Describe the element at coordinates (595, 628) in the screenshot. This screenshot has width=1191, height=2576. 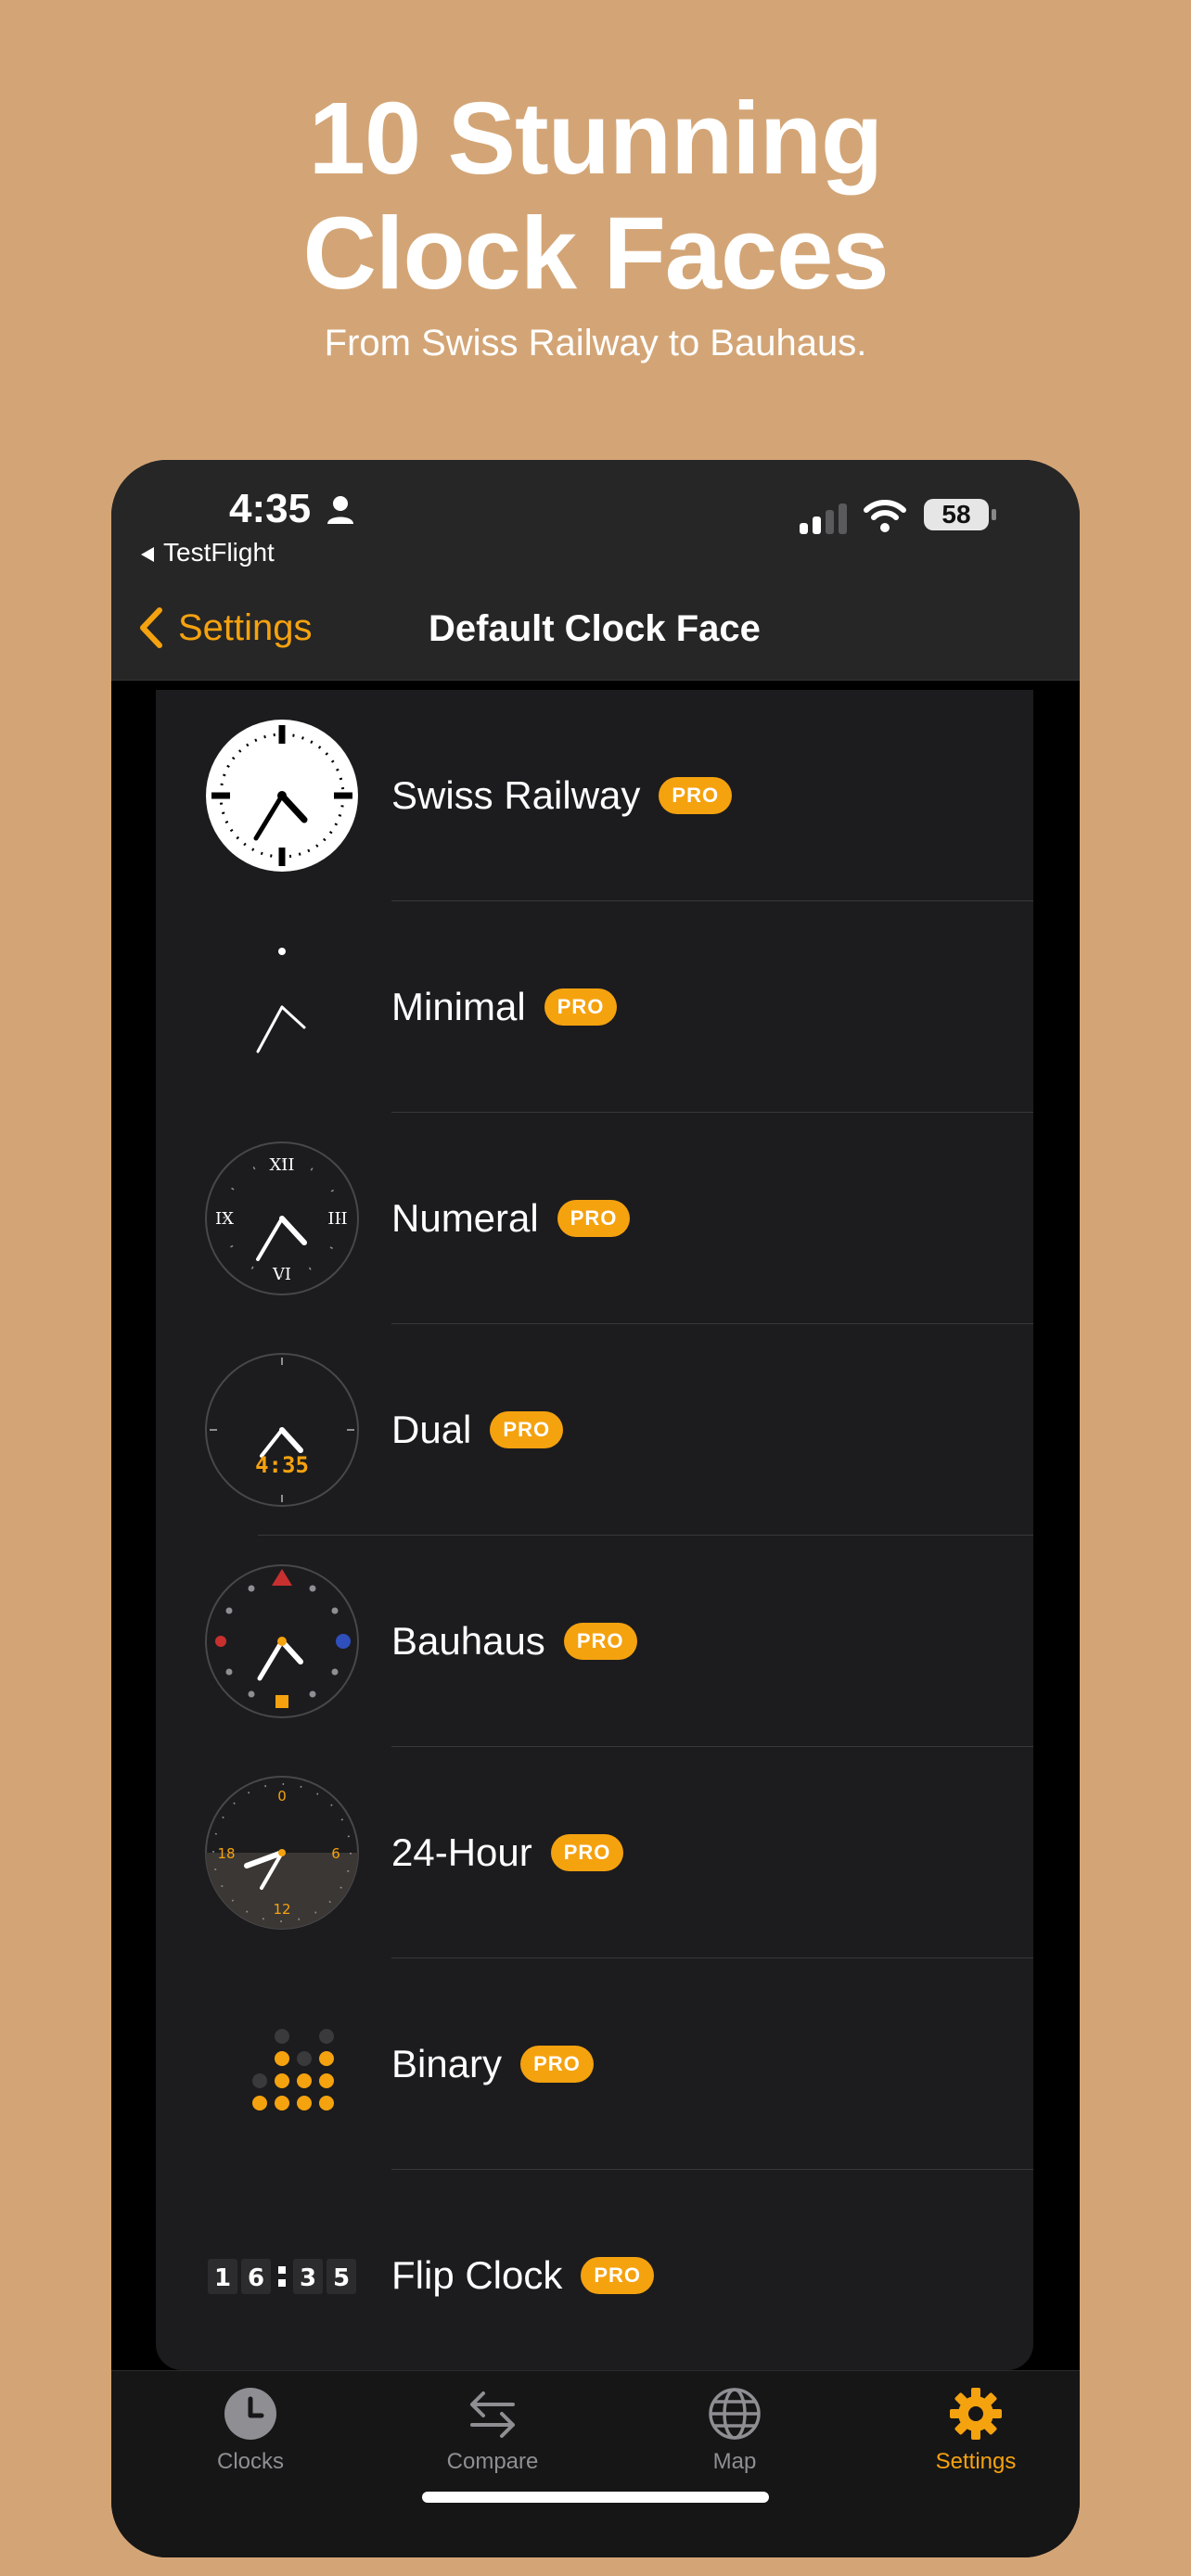
I see `page-title: Default Clock Face` at that location.